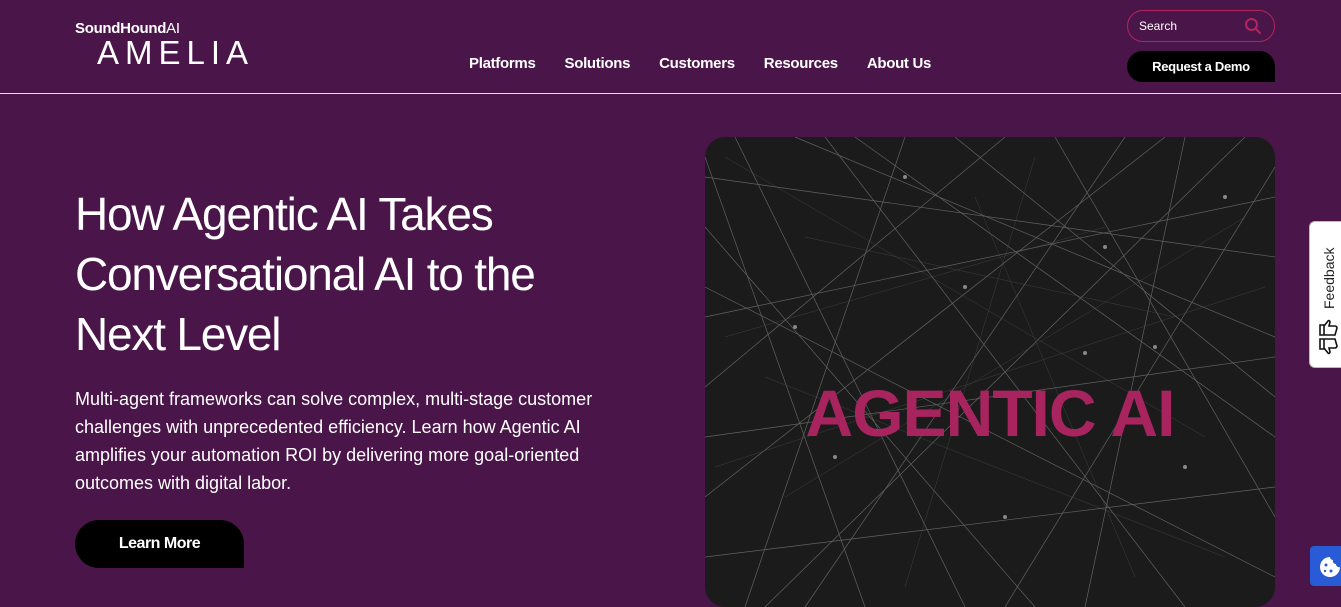  I want to click on nav-item-solutions: Solutions, so click(598, 63).